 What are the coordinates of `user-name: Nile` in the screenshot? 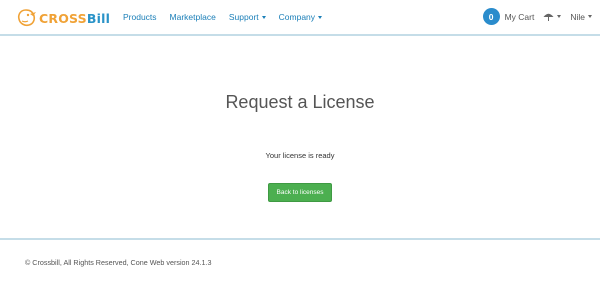 It's located at (577, 16).